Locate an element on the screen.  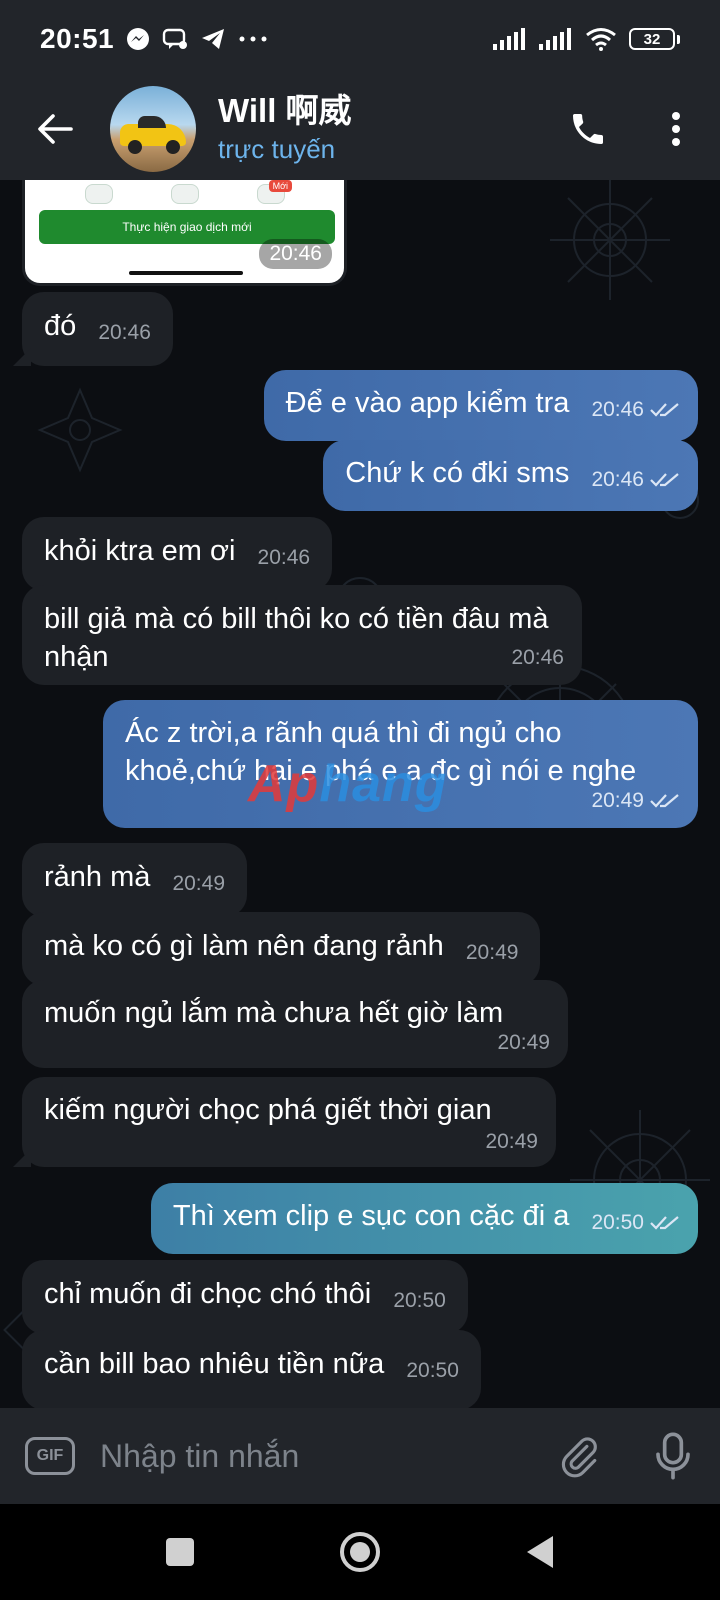
message-text: khỏi ktra em ơi is located at coordinates (140, 551).